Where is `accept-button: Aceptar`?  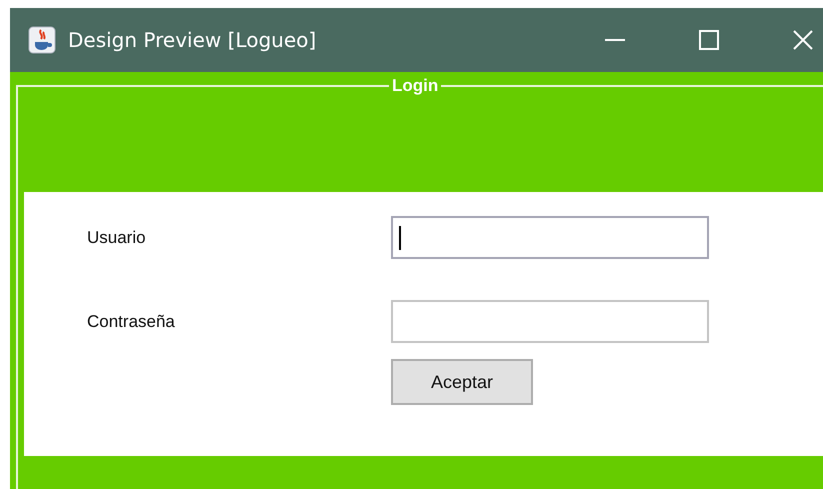
accept-button: Aceptar is located at coordinates (462, 382).